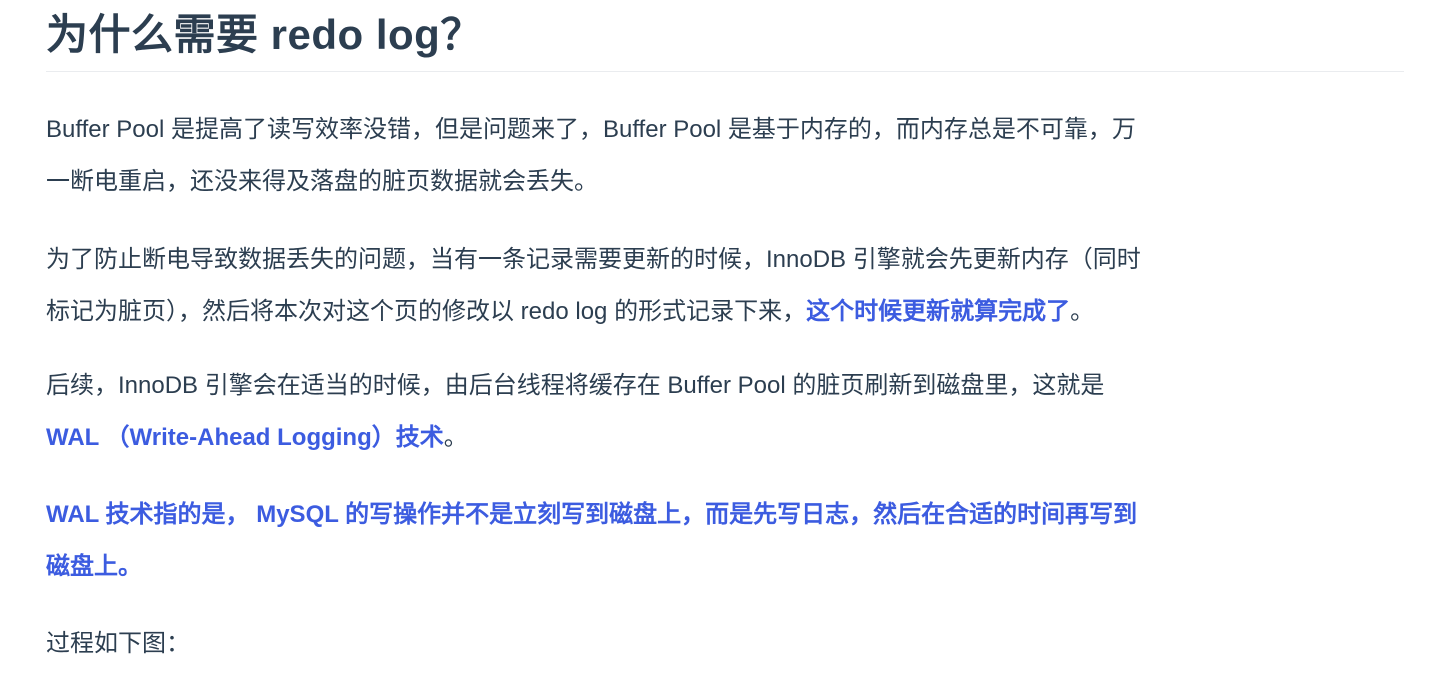 The height and width of the screenshot is (684, 1440). I want to click on emphasis-line: 磁盘上。, so click(94, 566).